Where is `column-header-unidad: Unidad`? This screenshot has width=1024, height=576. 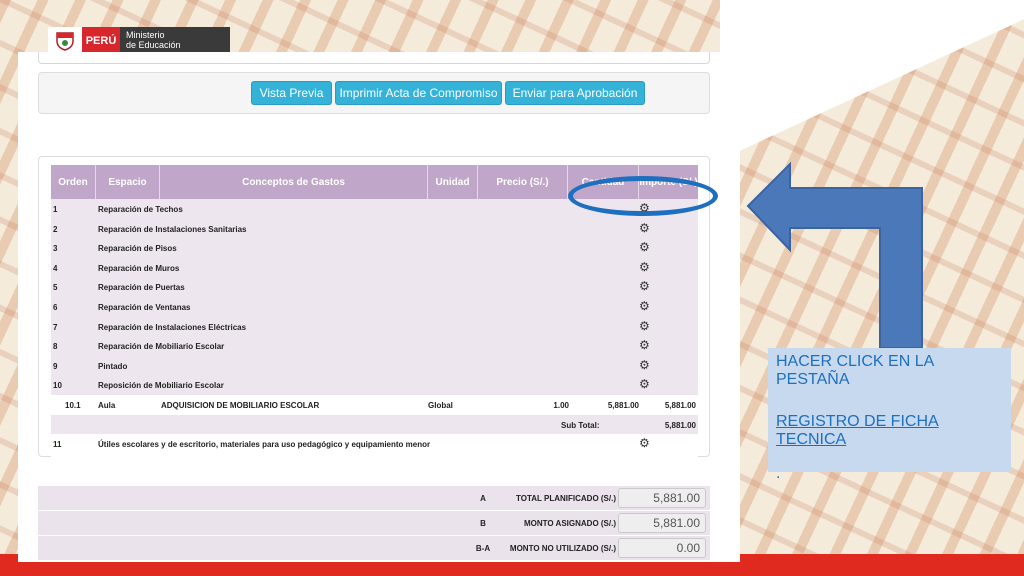
column-header-unidad: Unidad is located at coordinates (453, 182).